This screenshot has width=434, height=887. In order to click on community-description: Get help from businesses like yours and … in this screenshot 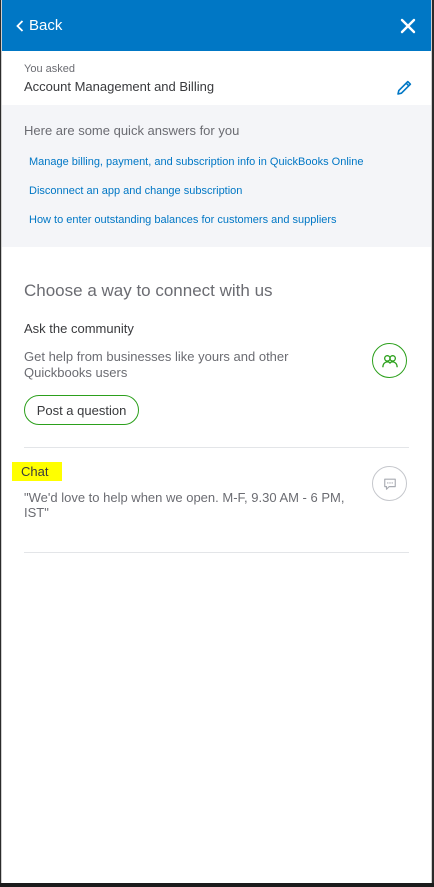, I will do `click(156, 364)`.